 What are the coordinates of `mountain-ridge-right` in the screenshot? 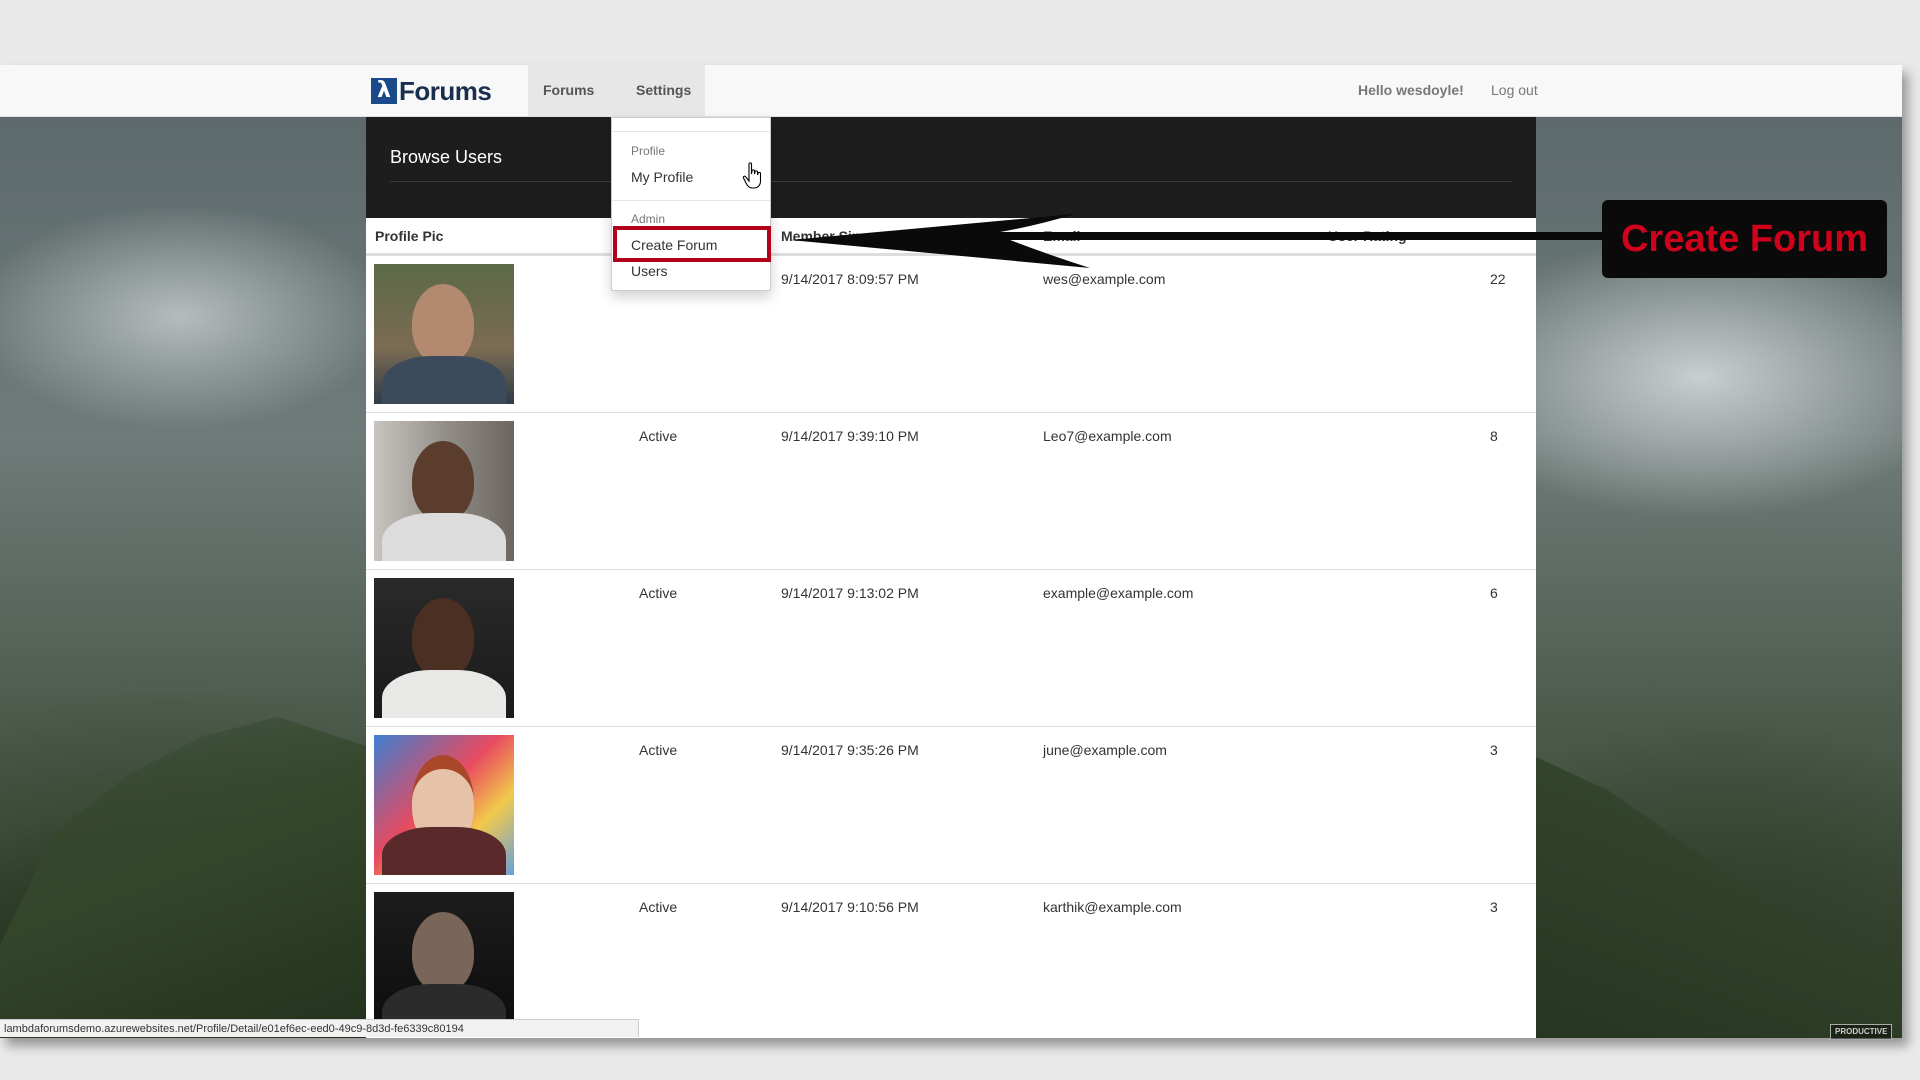 It's located at (1719, 897).